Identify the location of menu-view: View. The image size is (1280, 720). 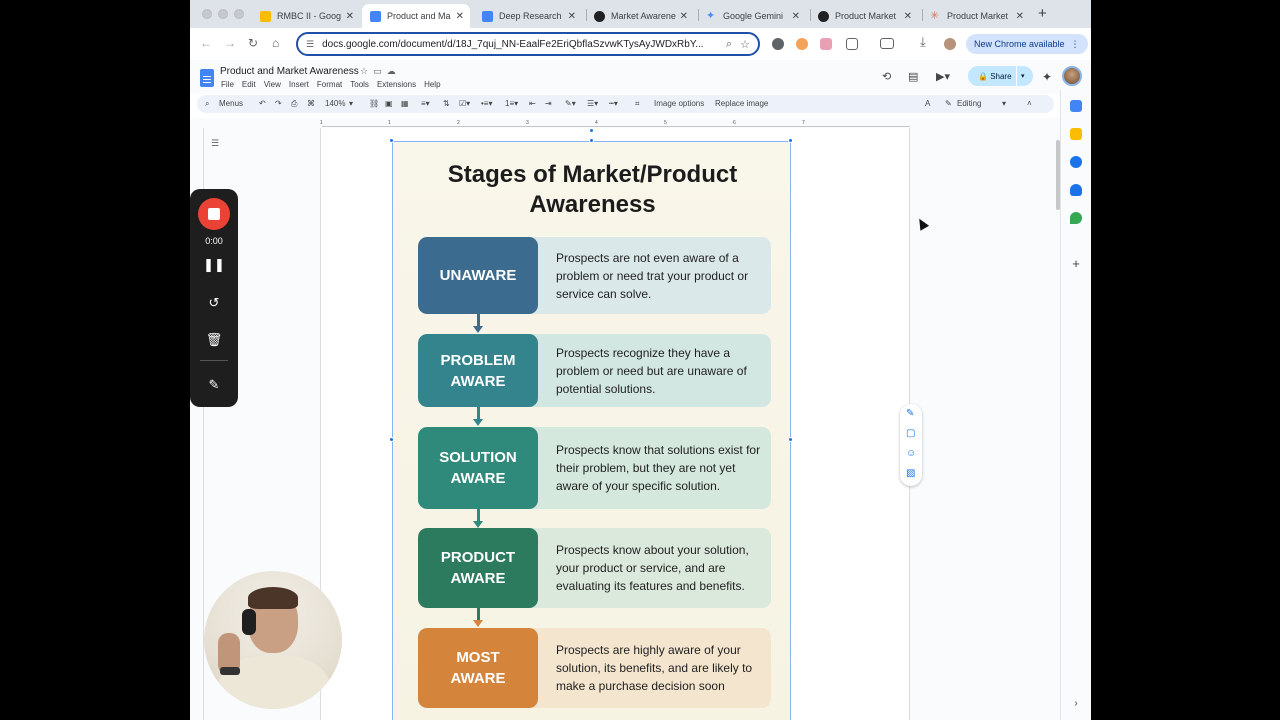
(272, 84).